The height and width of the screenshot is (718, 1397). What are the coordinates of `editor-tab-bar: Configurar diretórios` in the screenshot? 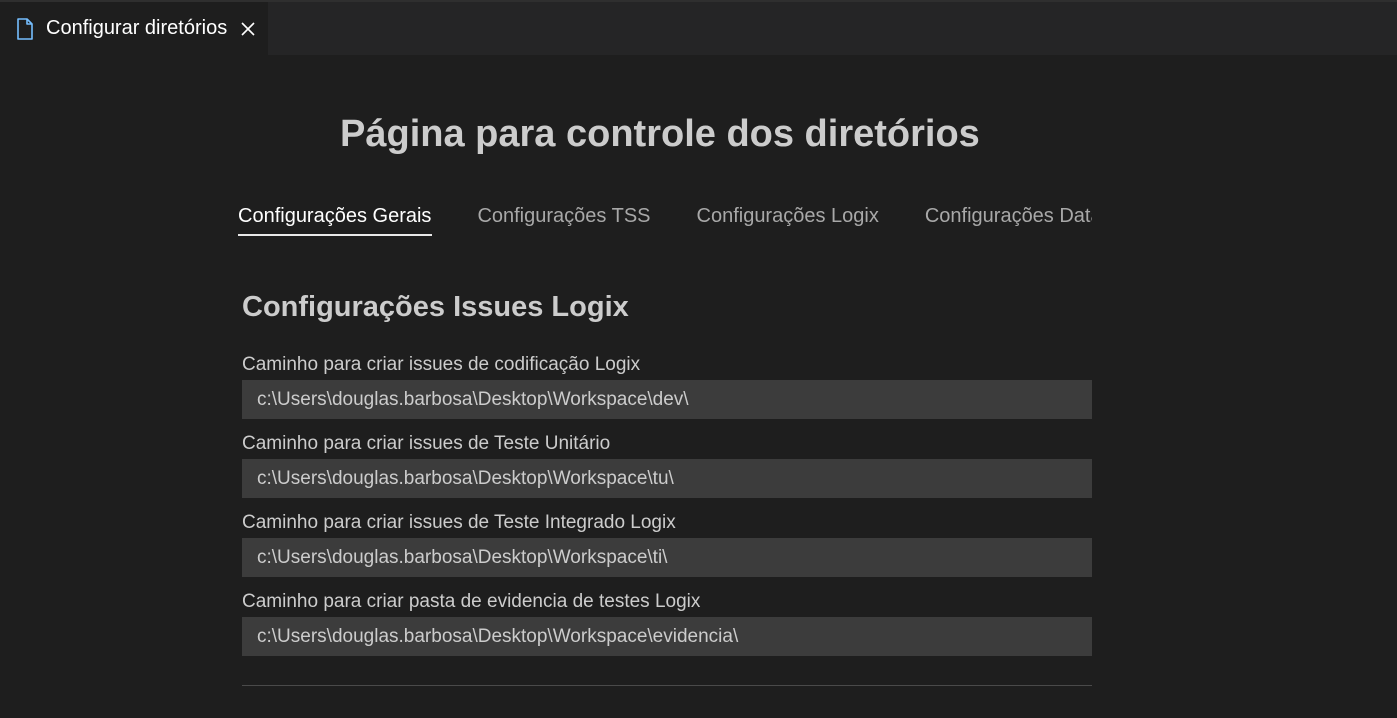 It's located at (698, 27).